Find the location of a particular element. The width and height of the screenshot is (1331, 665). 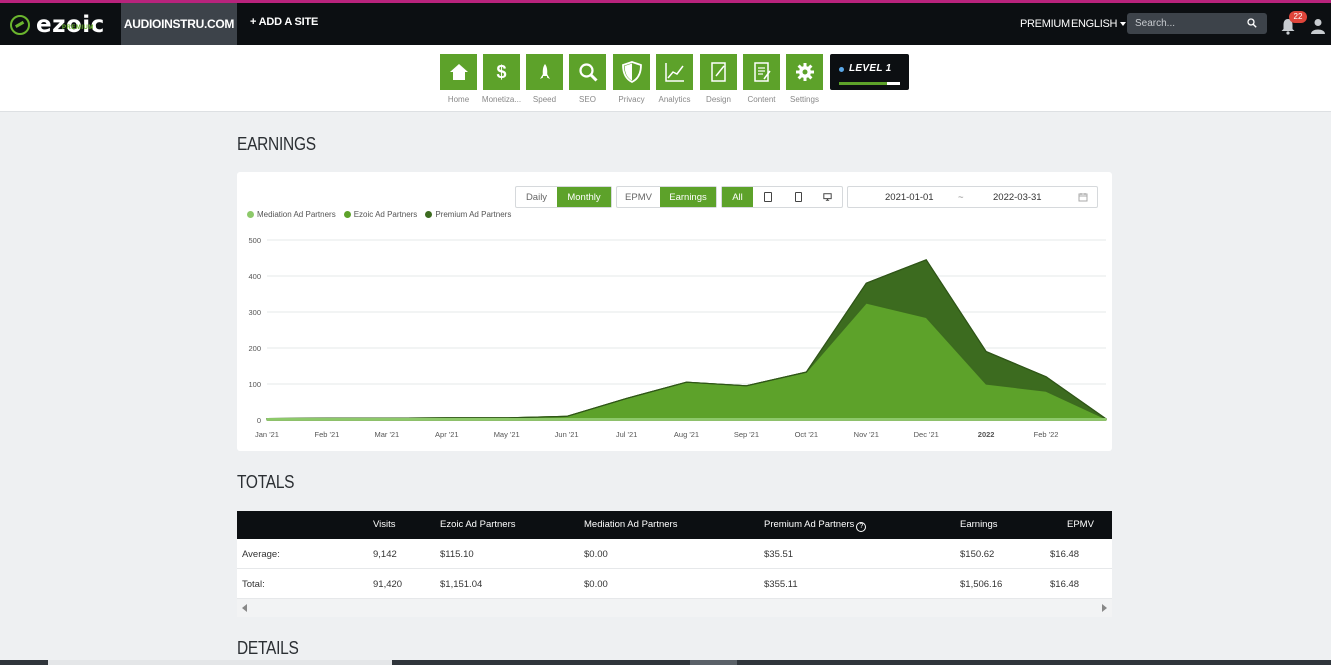

y-tick-label: 400 is located at coordinates (254, 276).